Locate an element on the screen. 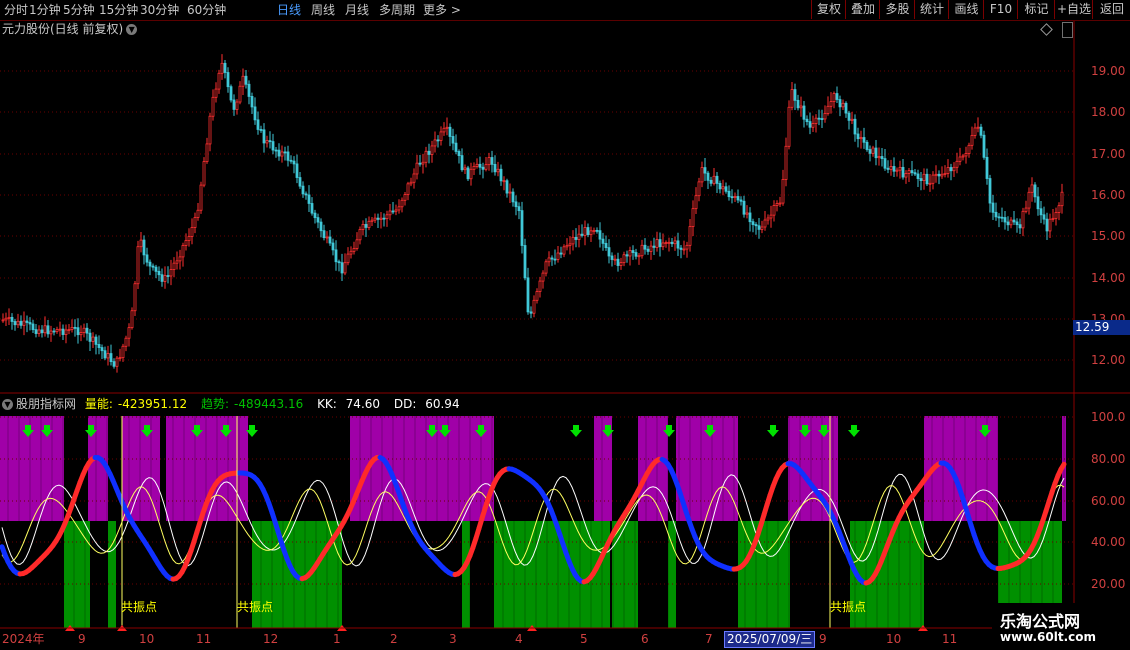  indicator-tick: 40.00 is located at coordinates (1108, 542).